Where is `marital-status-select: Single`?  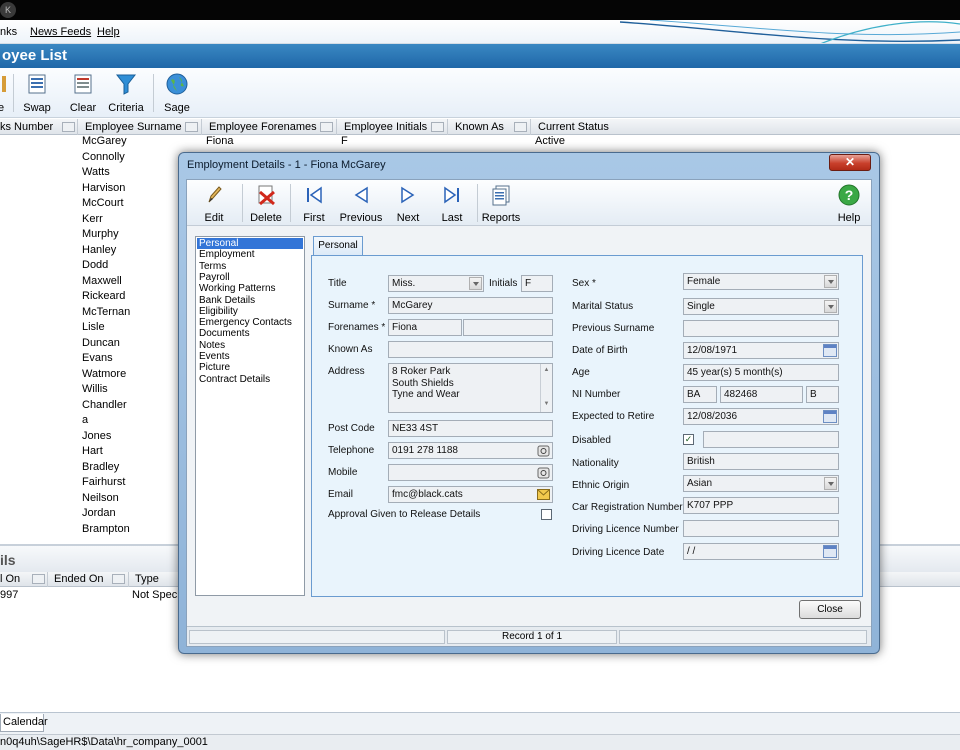
marital-status-select: Single is located at coordinates (761, 306).